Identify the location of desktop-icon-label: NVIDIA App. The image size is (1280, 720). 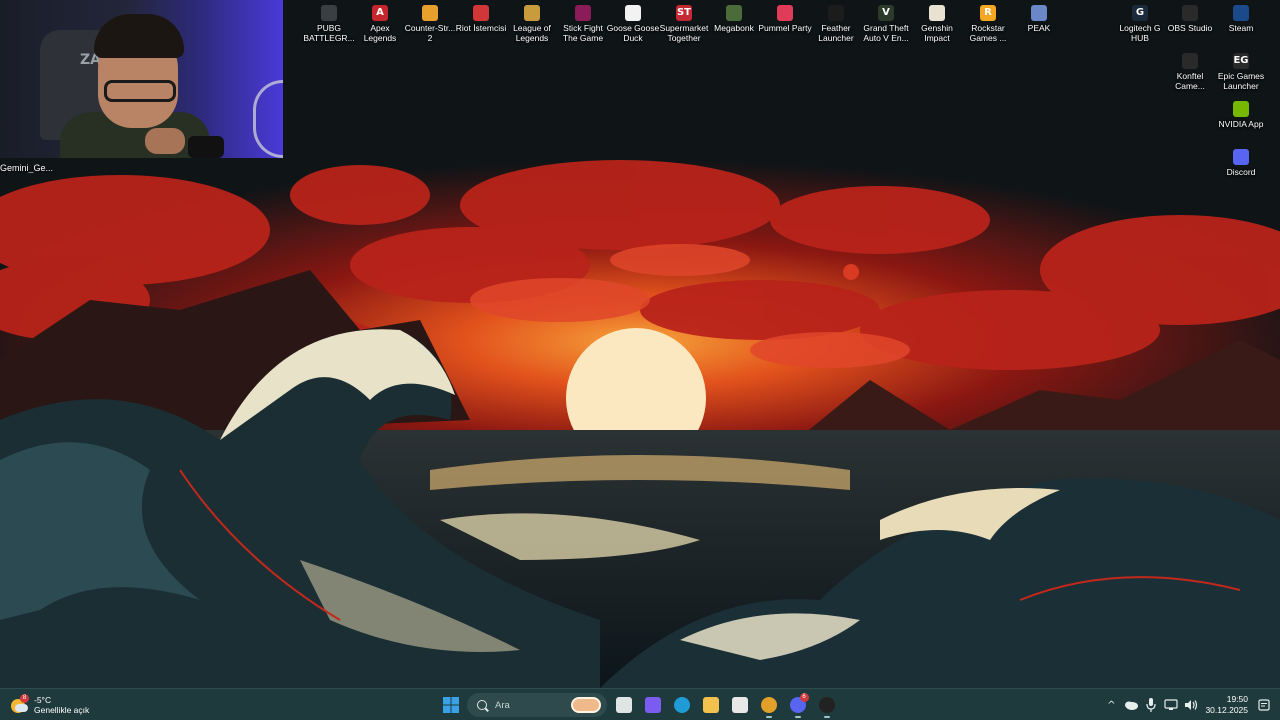
(1241, 124).